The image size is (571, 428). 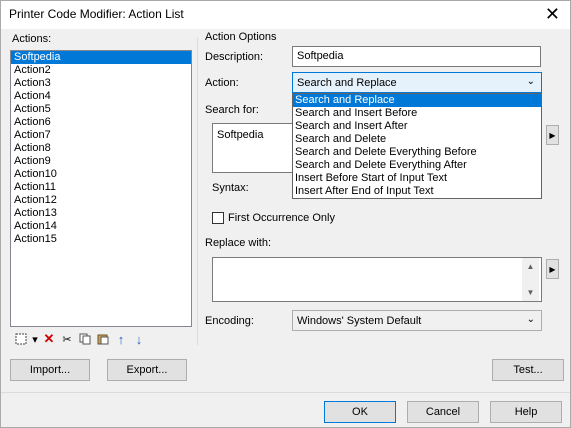 What do you see at coordinates (417, 165) in the screenshot?
I see `dropdown-option: Search and Delete Everything After` at bounding box center [417, 165].